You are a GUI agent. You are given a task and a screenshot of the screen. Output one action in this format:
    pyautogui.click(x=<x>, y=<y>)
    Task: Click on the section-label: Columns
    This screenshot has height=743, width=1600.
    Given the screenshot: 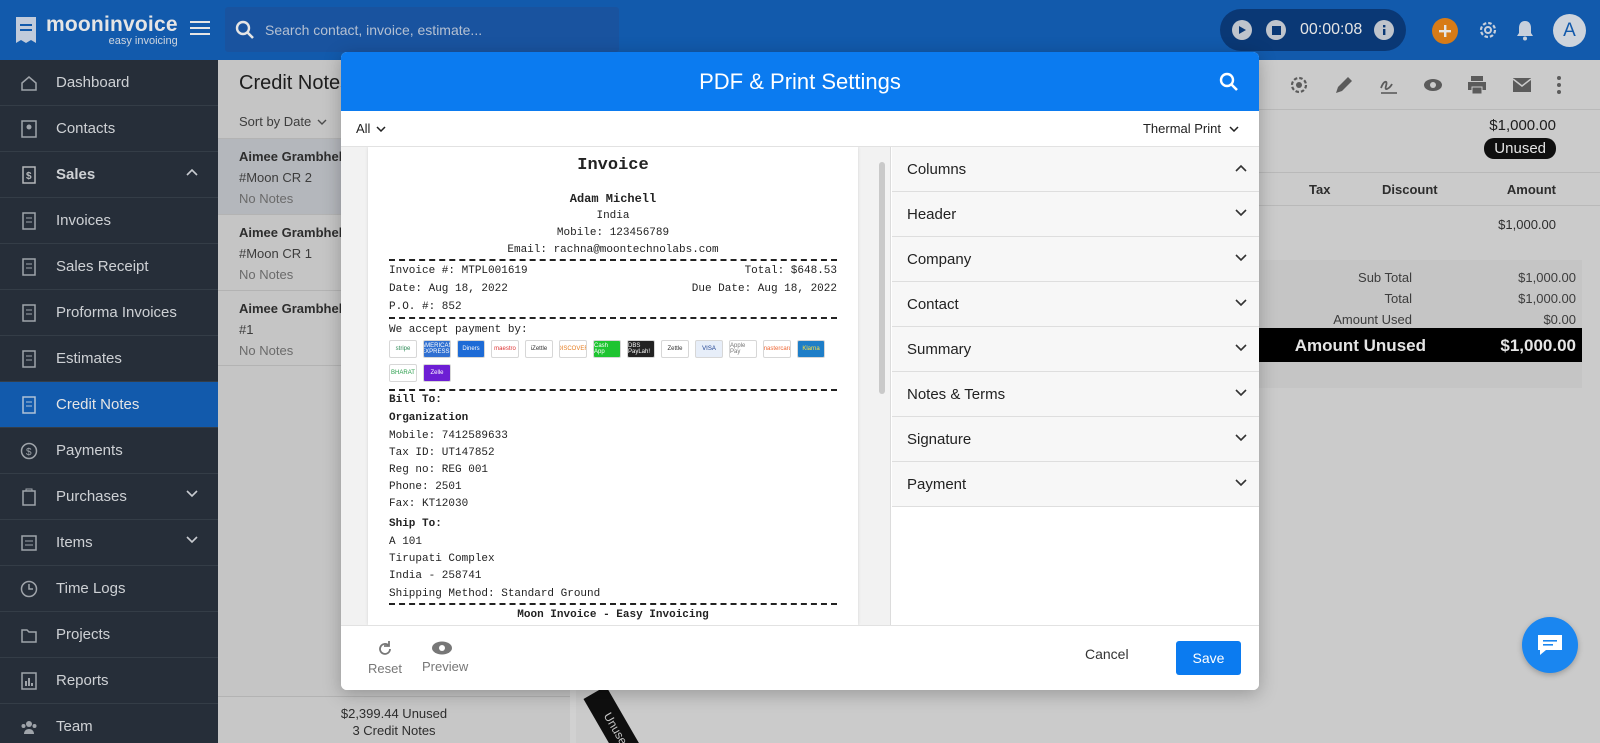 What is the action you would take?
    pyautogui.click(x=937, y=169)
    